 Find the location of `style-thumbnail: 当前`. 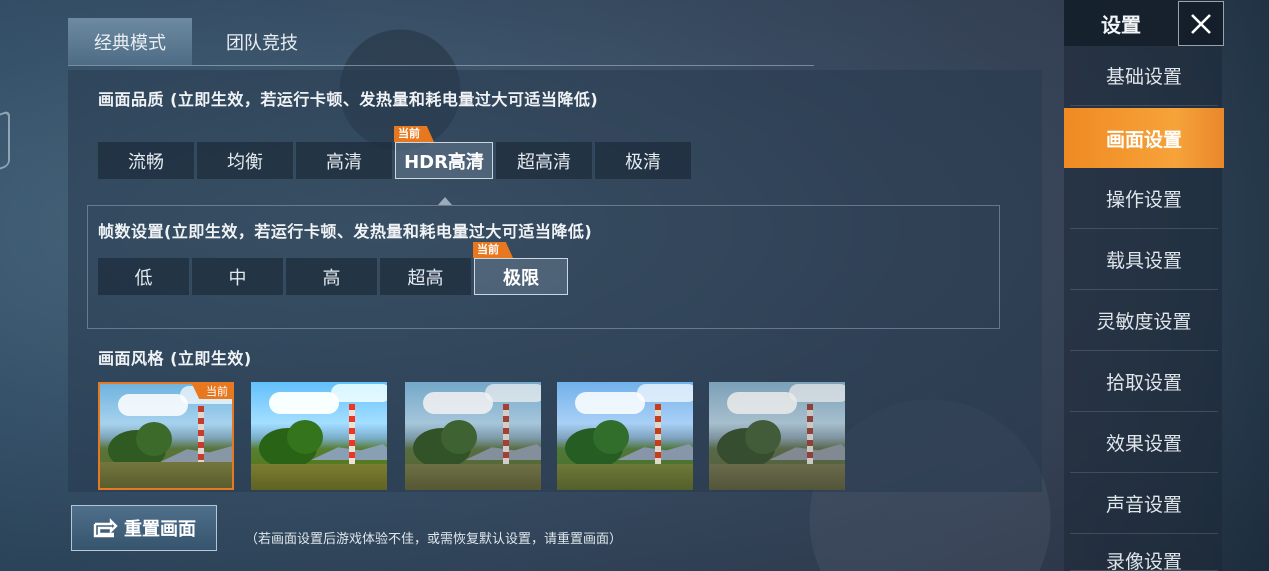

style-thumbnail: 当前 is located at coordinates (166, 436).